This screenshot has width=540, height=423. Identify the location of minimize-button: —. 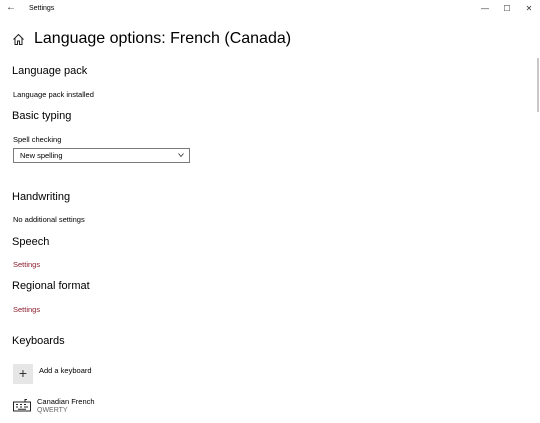
(485, 9).